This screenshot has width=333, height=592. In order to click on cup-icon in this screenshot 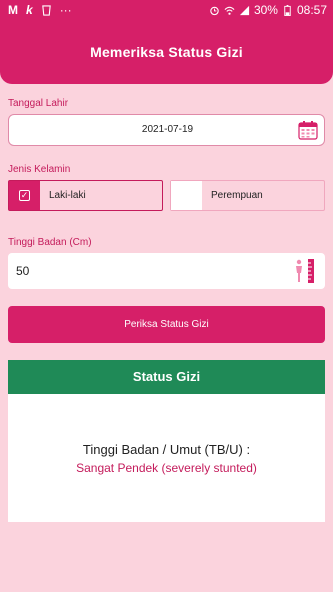, I will do `click(46, 10)`.